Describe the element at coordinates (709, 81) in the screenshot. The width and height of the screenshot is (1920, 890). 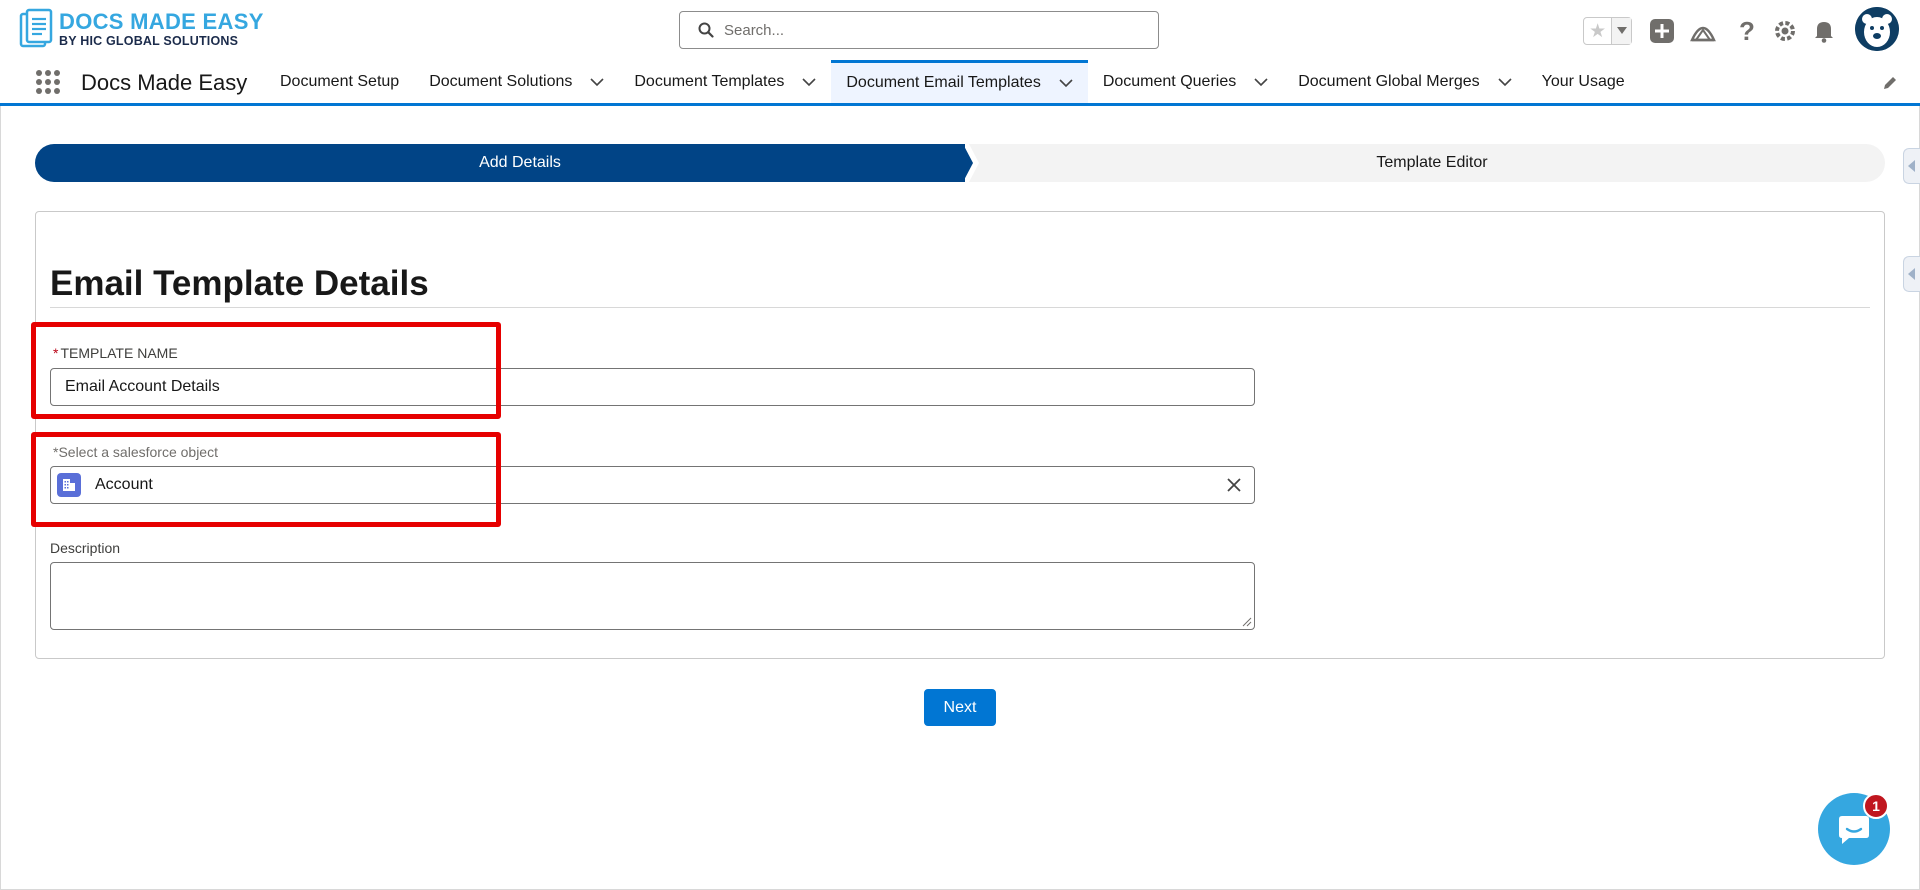
I see `nav-item-label: Document Templates` at that location.